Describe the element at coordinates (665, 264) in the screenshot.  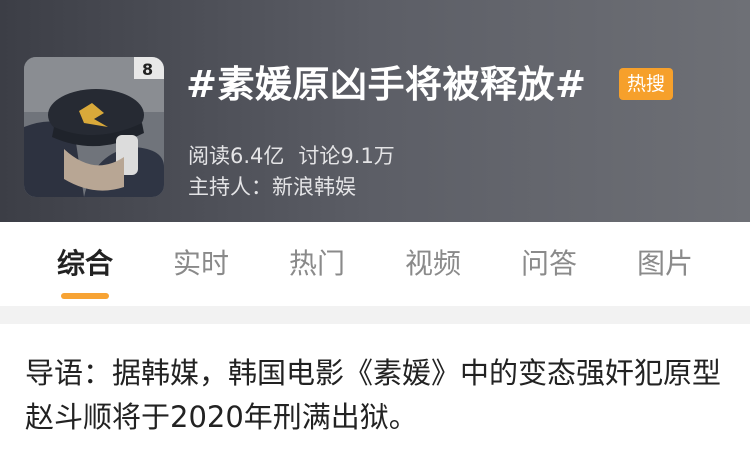
I see `tab-images: 图片` at that location.